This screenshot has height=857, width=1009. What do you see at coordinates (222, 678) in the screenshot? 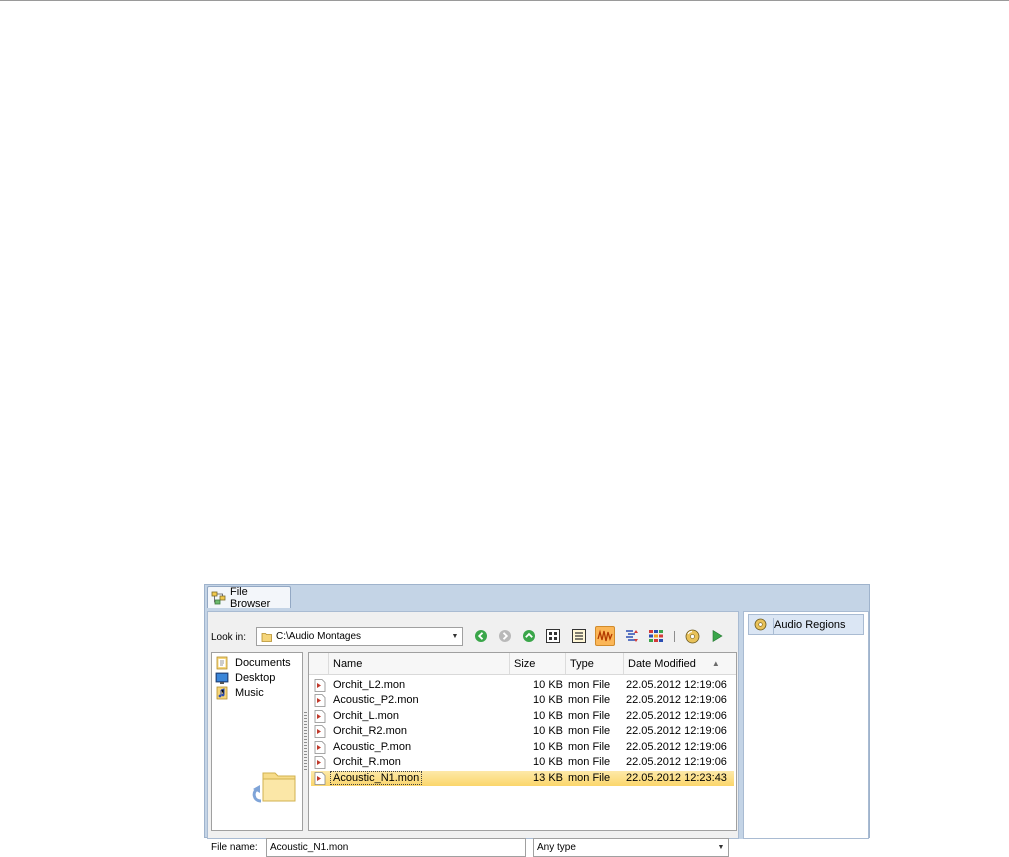
I see `desktop-icon` at bounding box center [222, 678].